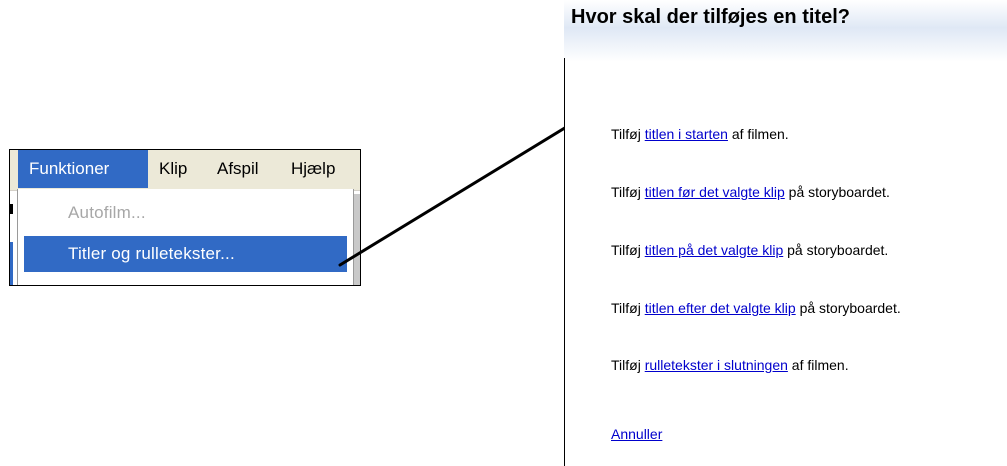 The width and height of the screenshot is (1007, 466). What do you see at coordinates (720, 308) in the screenshot?
I see `link-title-after-clip: titlen efter det valgte klip` at bounding box center [720, 308].